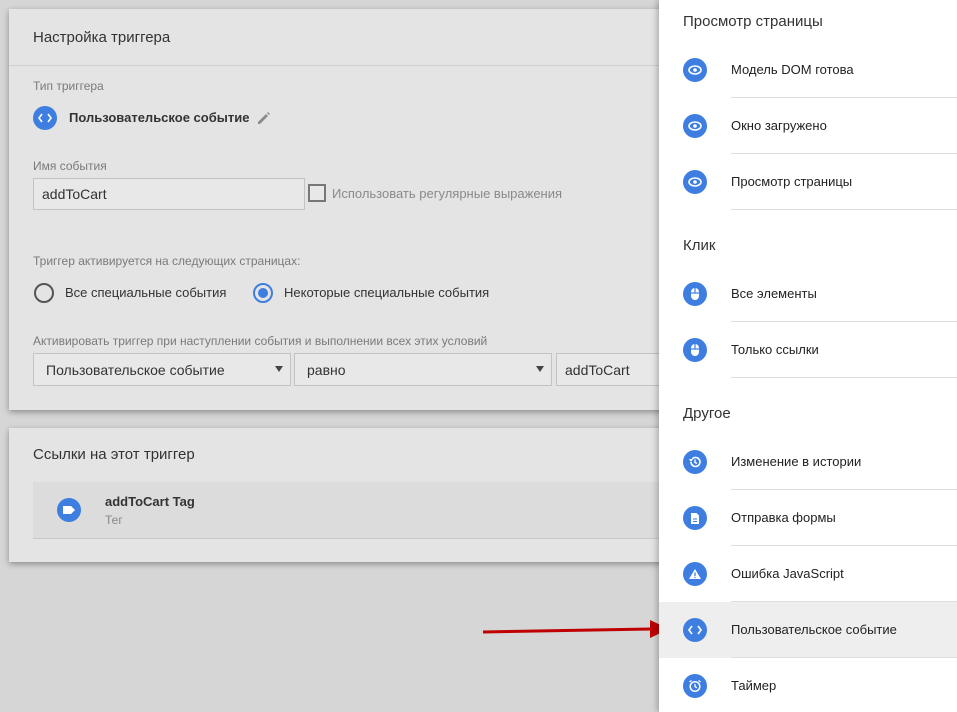 Image resolution: width=957 pixels, height=712 pixels. I want to click on trigger-type-label: Таймер, so click(754, 685).